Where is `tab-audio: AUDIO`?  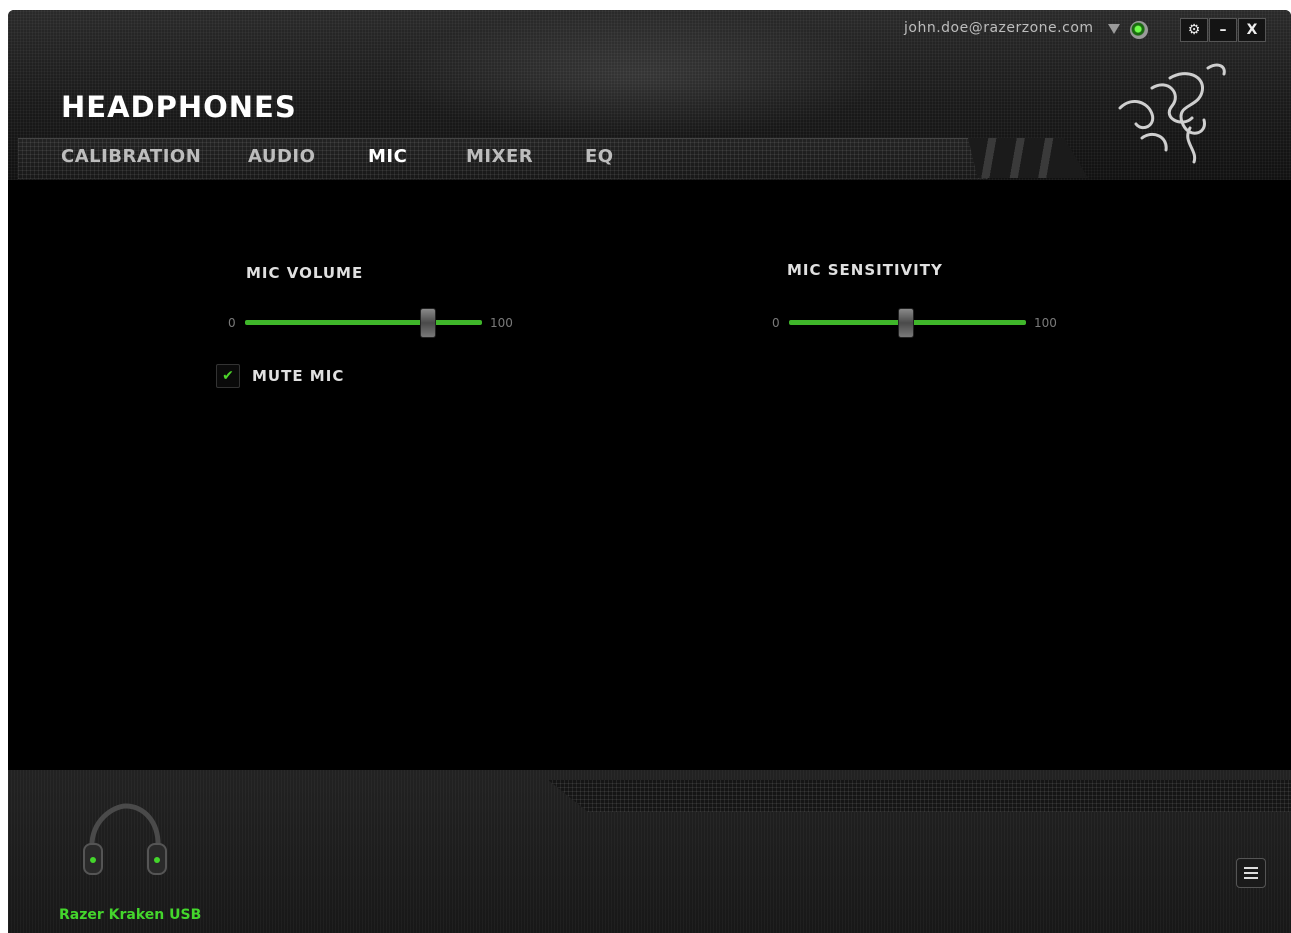
tab-audio: AUDIO is located at coordinates (281, 156).